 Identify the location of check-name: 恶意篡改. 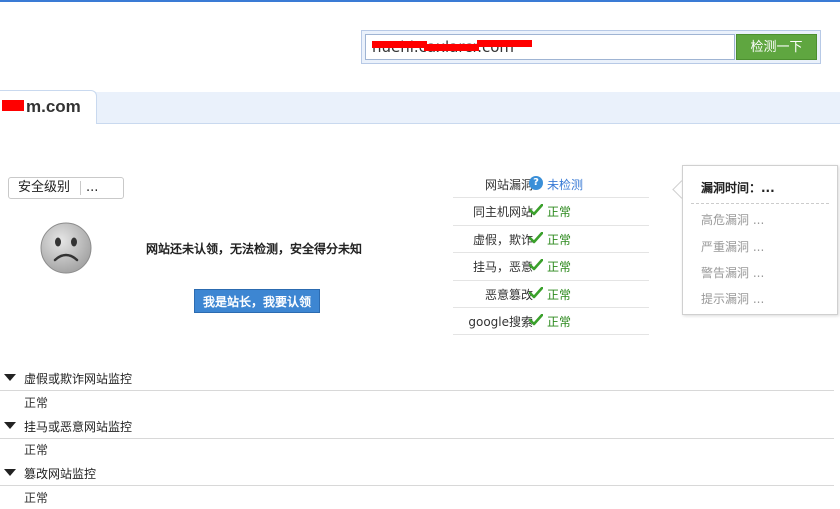
(508, 294).